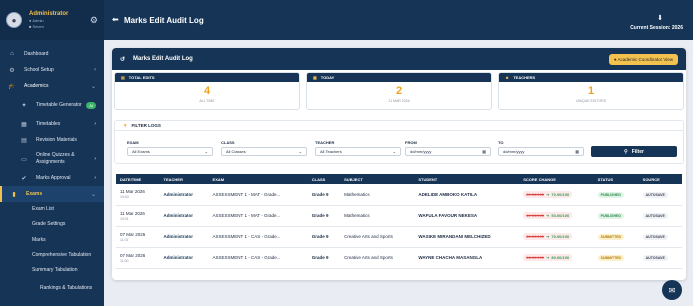  Describe the element at coordinates (560, 215) in the screenshot. I see `new-score: 53.00/100` at that location.